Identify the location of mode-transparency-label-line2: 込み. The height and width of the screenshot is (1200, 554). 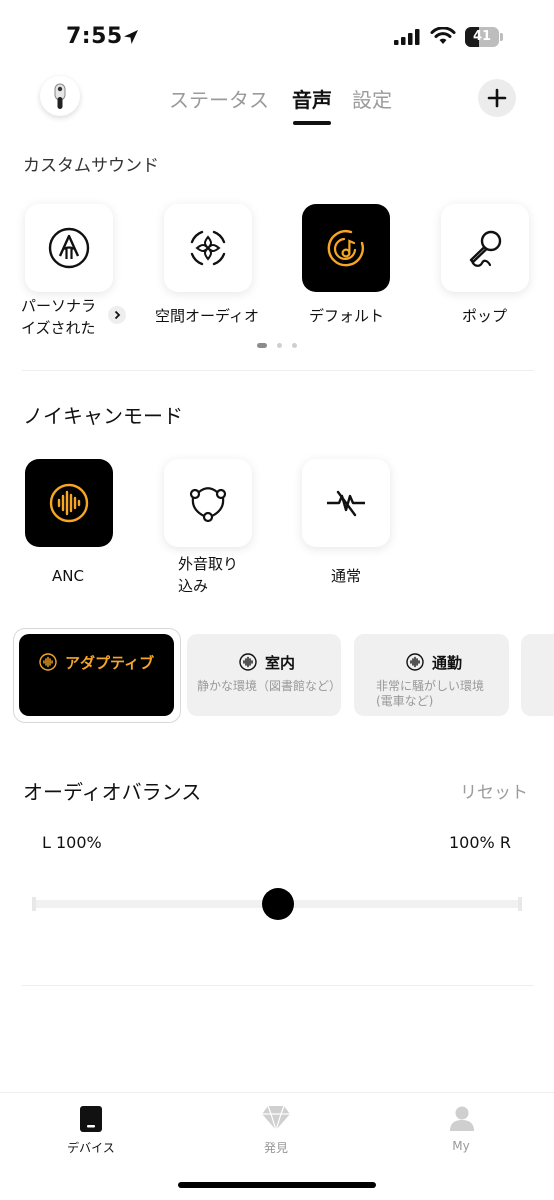
(193, 586).